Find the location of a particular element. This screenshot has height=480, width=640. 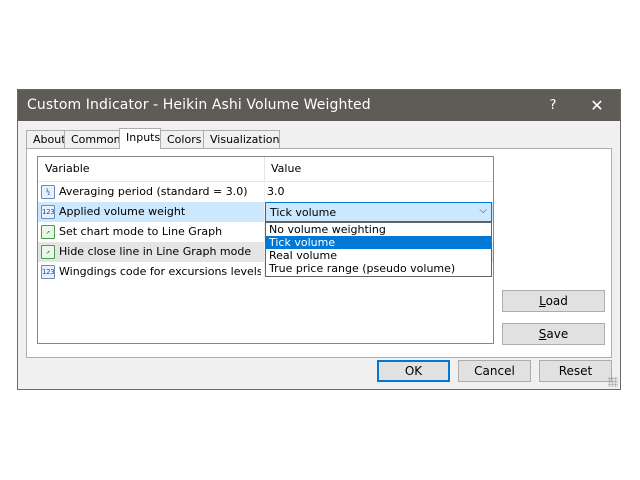

chevron-down-icon: ⌵ is located at coordinates (483, 210).